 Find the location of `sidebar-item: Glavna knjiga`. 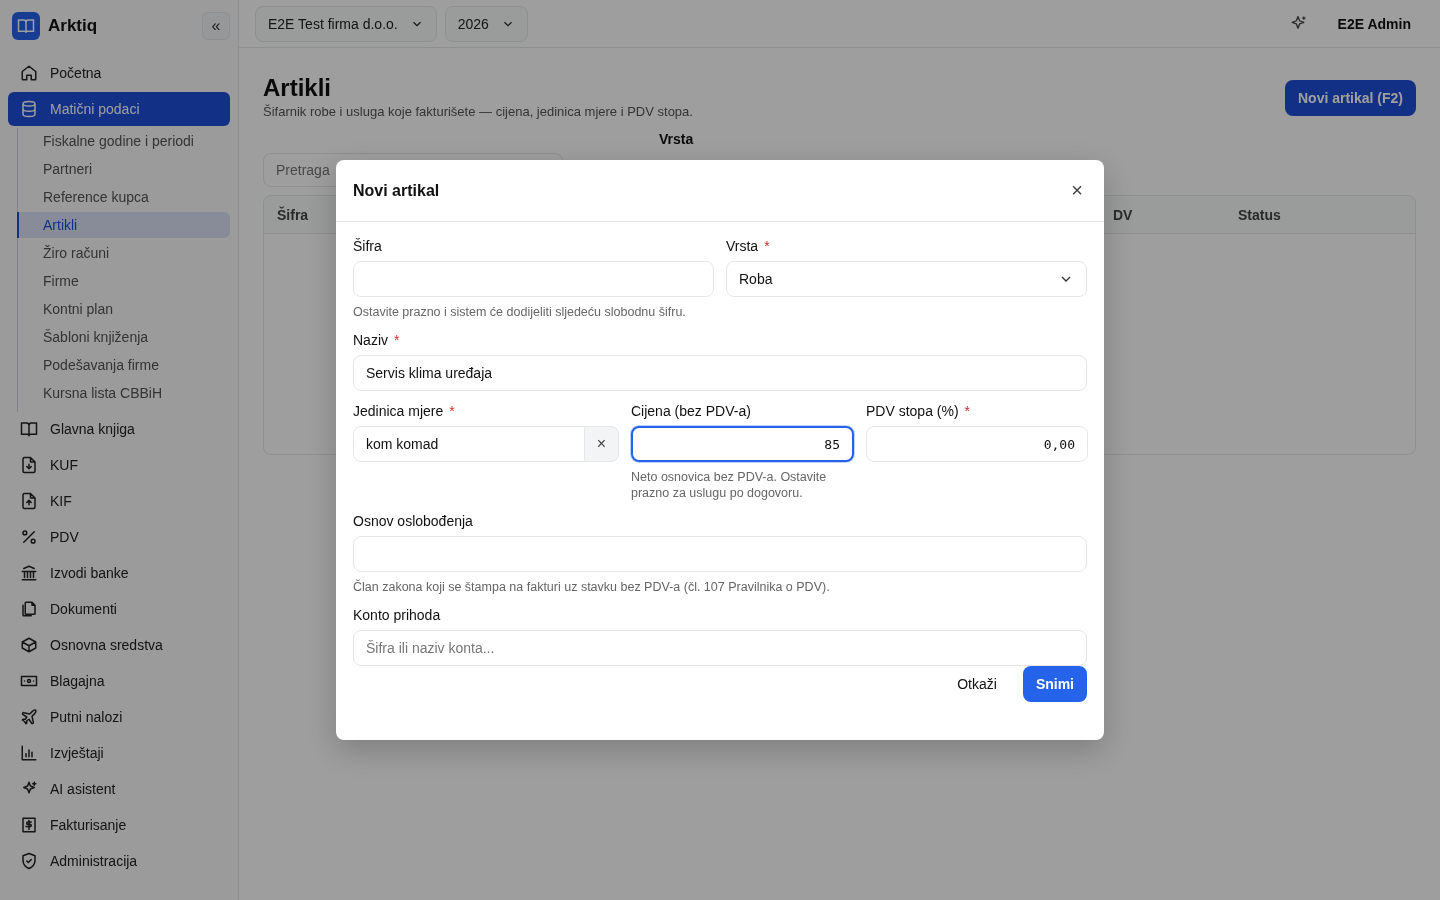

sidebar-item: Glavna knjiga is located at coordinates (119, 429).